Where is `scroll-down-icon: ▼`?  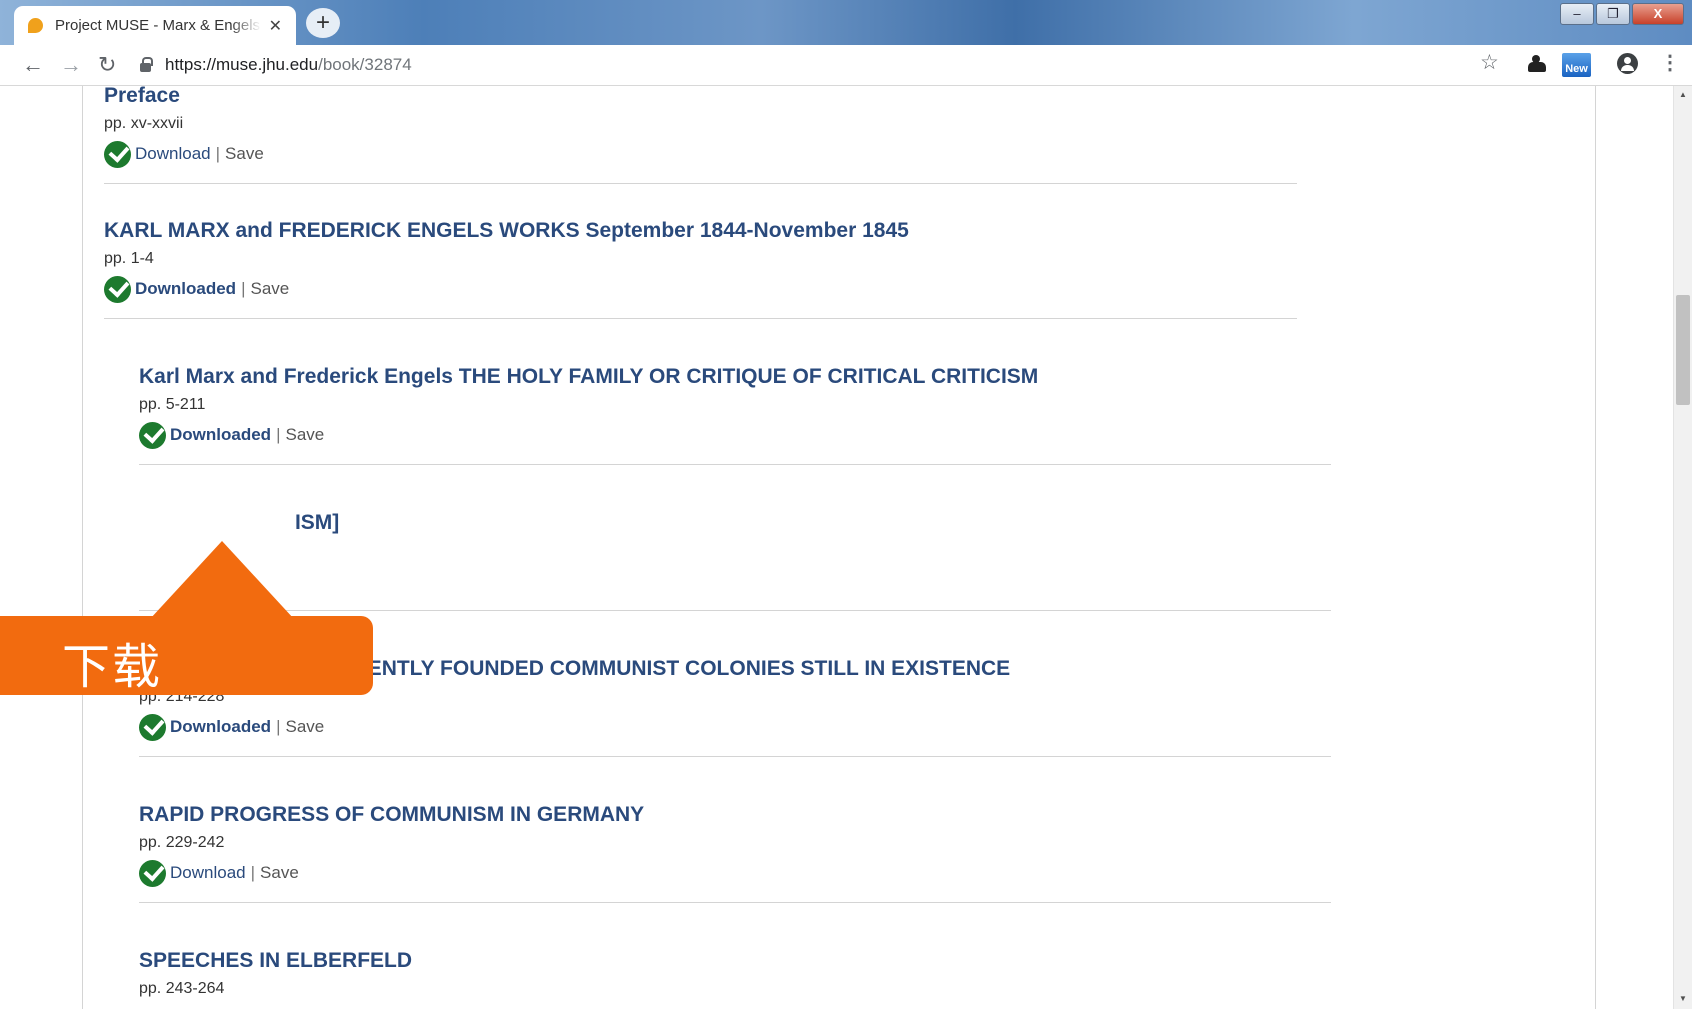 scroll-down-icon: ▼ is located at coordinates (1683, 998).